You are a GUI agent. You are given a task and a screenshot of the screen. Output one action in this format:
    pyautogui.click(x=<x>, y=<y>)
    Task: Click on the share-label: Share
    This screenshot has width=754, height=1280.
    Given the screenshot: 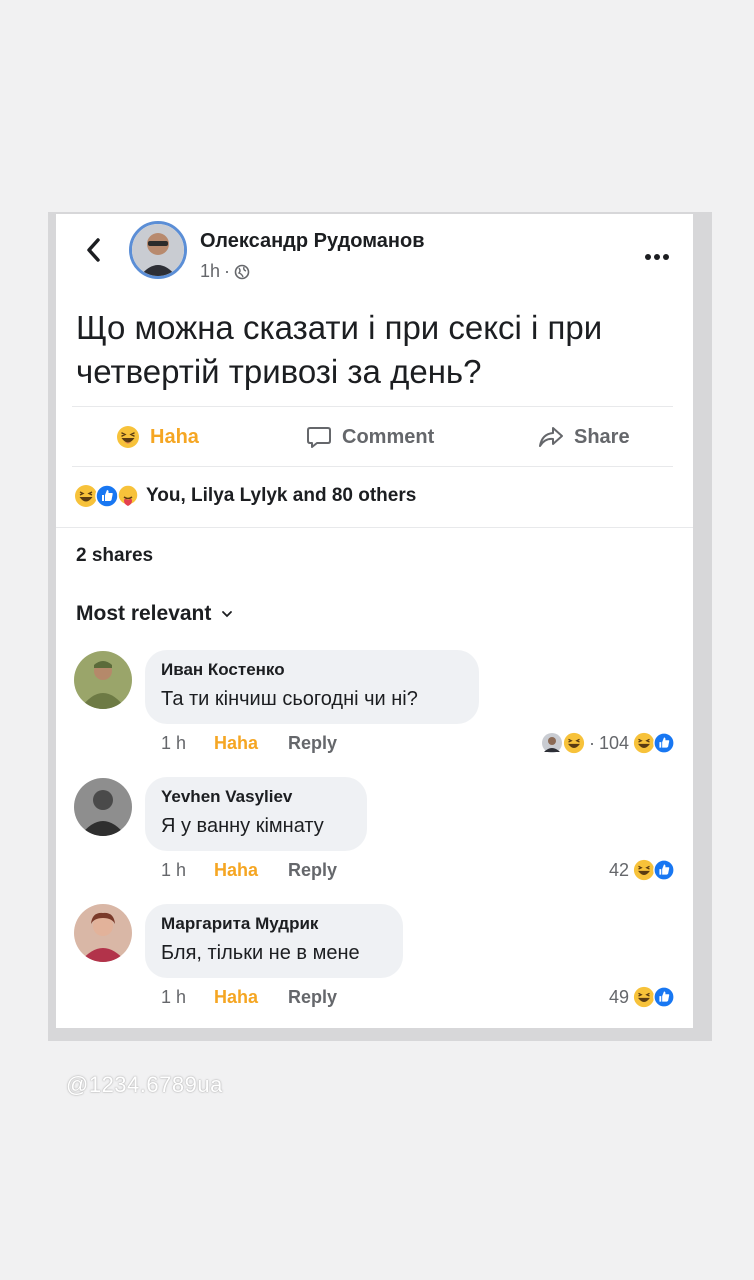 What is the action you would take?
    pyautogui.click(x=602, y=436)
    